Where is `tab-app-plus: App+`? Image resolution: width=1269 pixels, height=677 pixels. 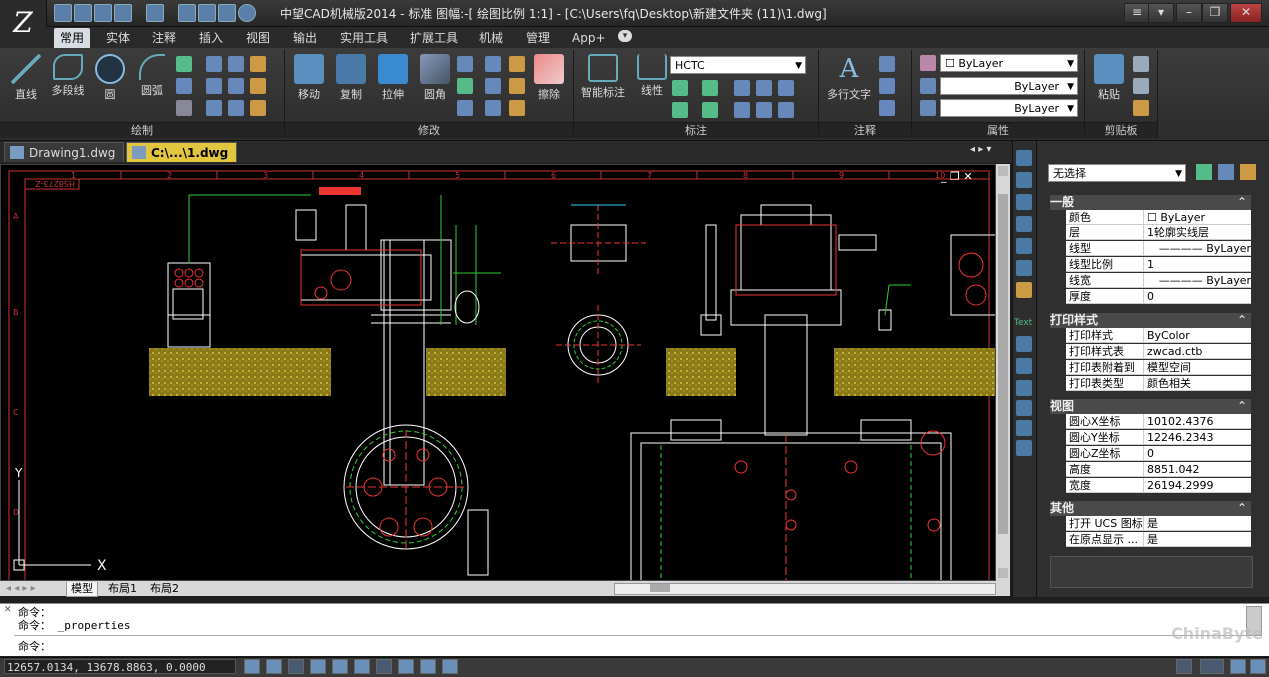 tab-app-plus: App+ is located at coordinates (589, 38).